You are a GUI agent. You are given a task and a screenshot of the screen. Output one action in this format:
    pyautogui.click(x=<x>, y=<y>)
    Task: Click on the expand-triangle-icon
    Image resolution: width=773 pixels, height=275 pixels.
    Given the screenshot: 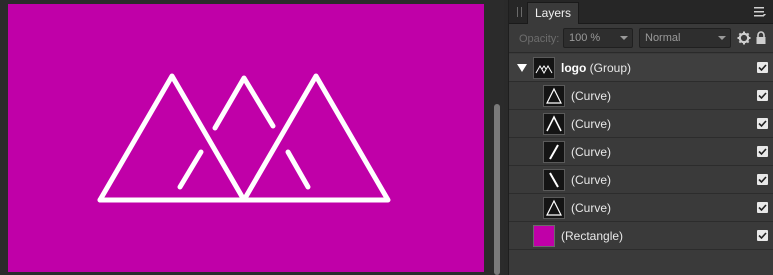 What is the action you would take?
    pyautogui.click(x=522, y=68)
    